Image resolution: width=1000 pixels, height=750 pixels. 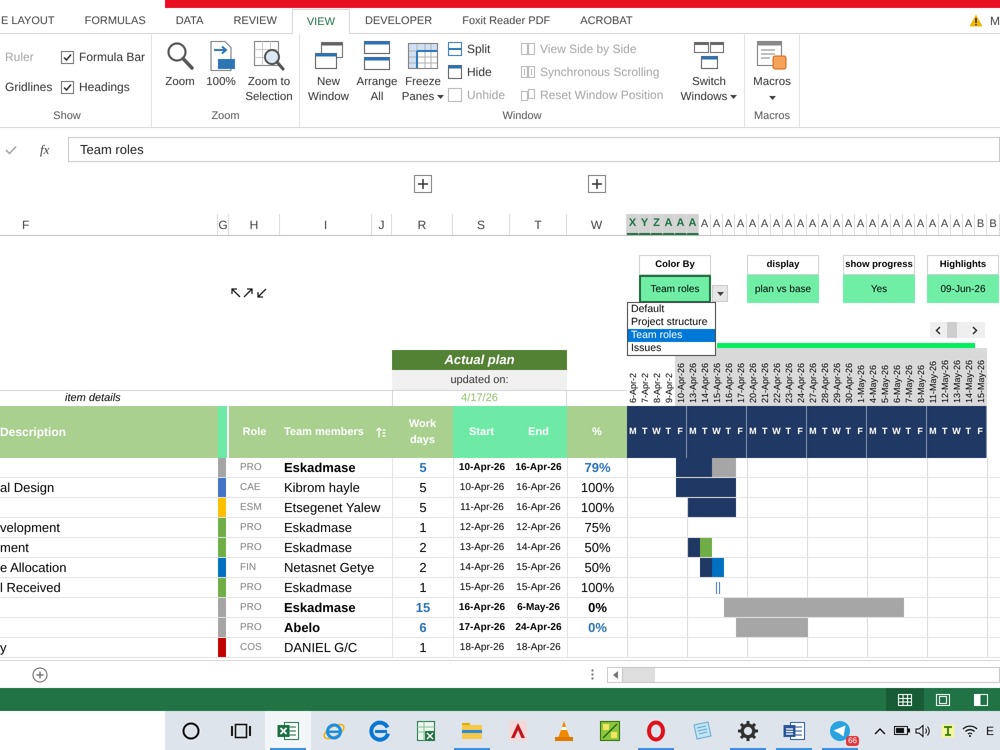 What do you see at coordinates (840, 730) in the screenshot?
I see `messenger-app-button: 66` at bounding box center [840, 730].